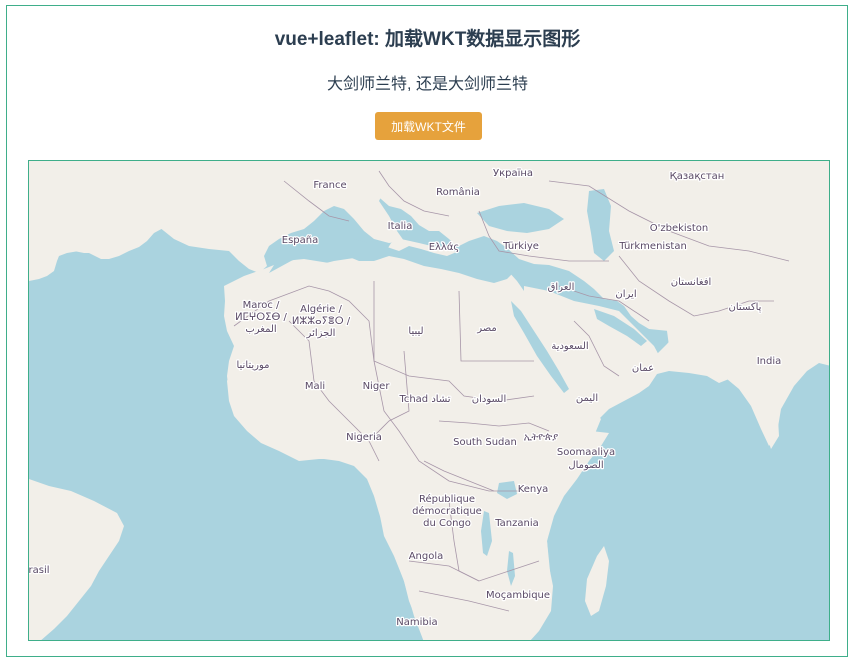 Image resolution: width=855 pixels, height=665 pixels. I want to click on label-tanzania: Tanzania, so click(516, 523).